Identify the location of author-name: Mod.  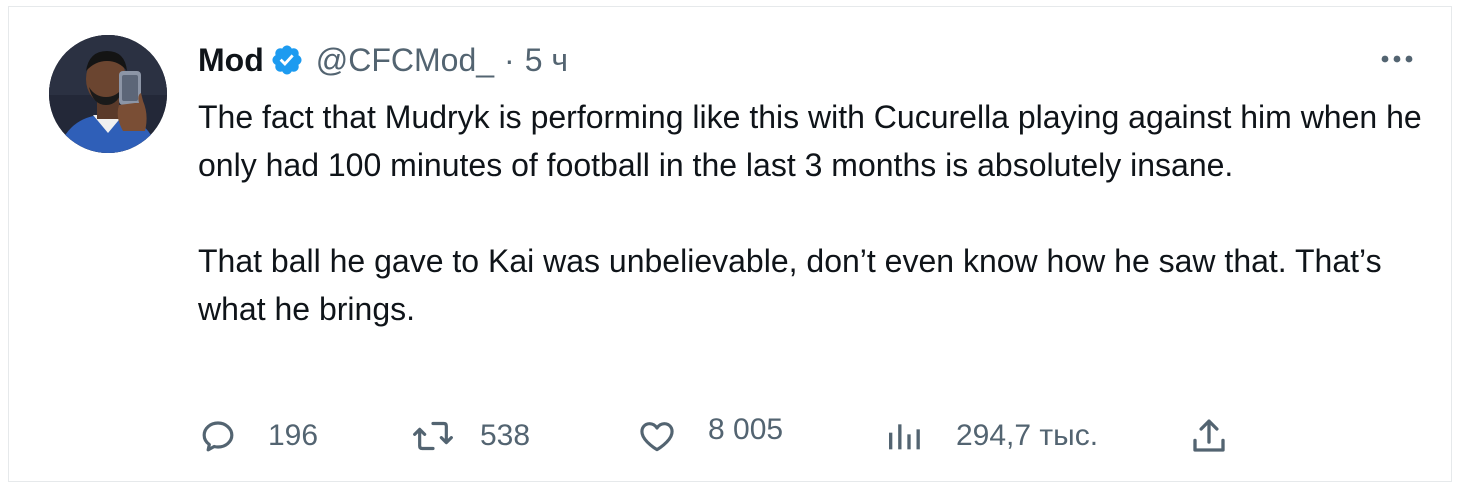
(231, 60).